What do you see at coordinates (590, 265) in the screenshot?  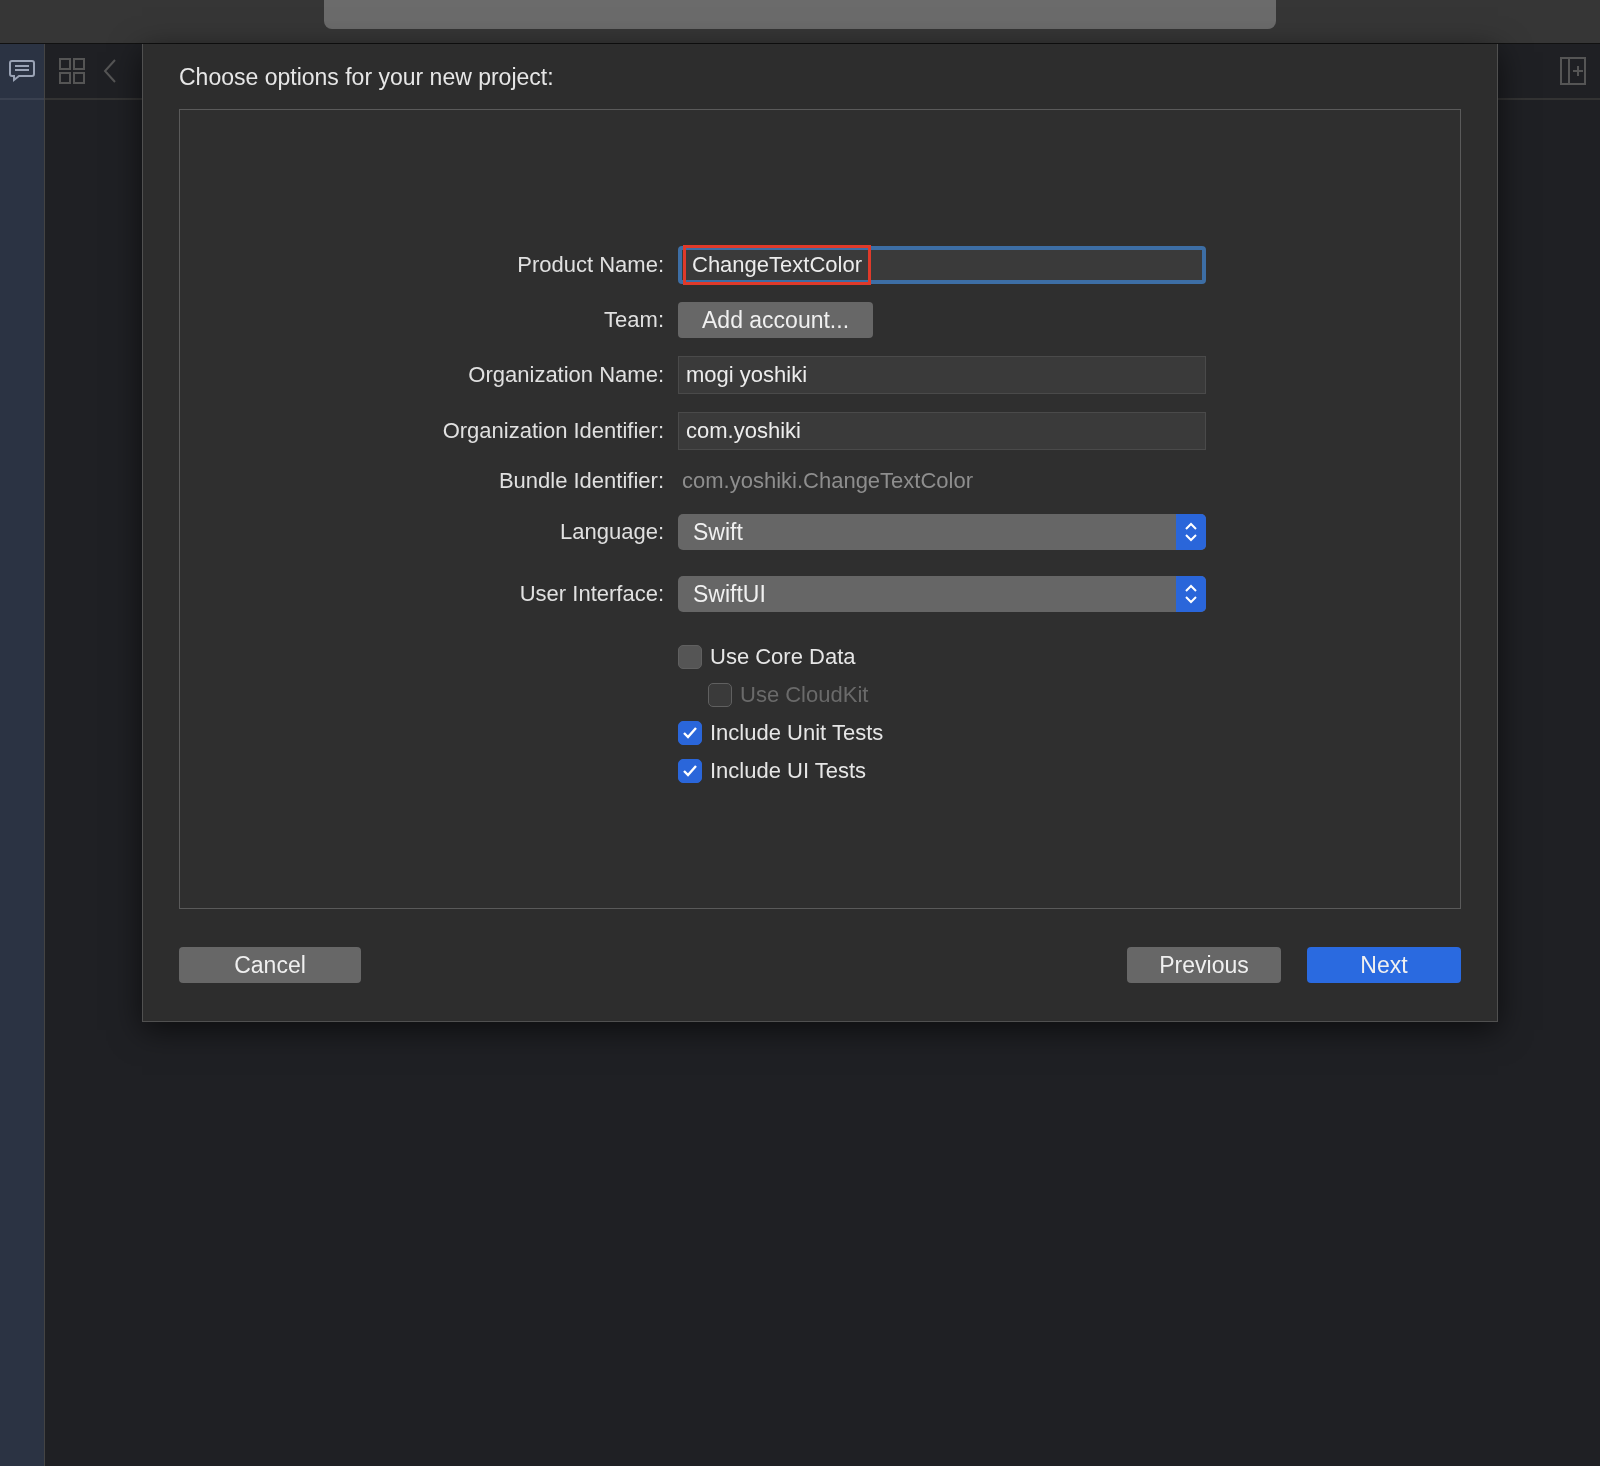 I see `field-label: Product Name:` at bounding box center [590, 265].